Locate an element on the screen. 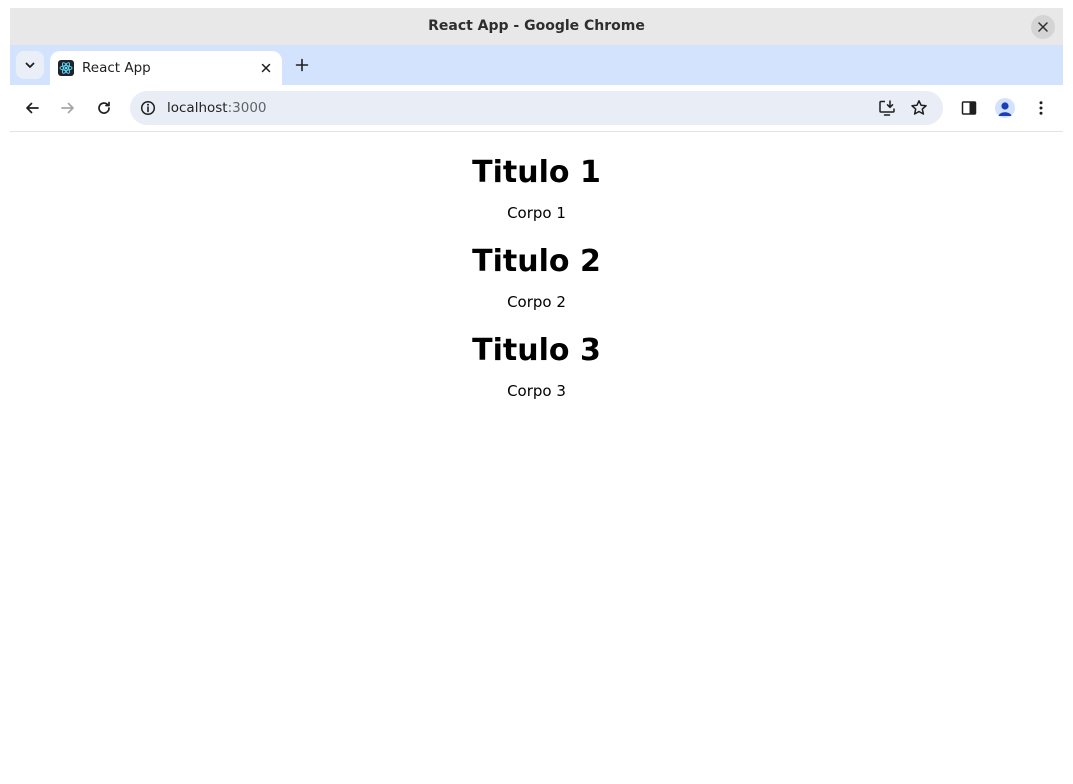 Image resolution: width=1073 pixels, height=784 pixels. install-app-icon is located at coordinates (887, 108).